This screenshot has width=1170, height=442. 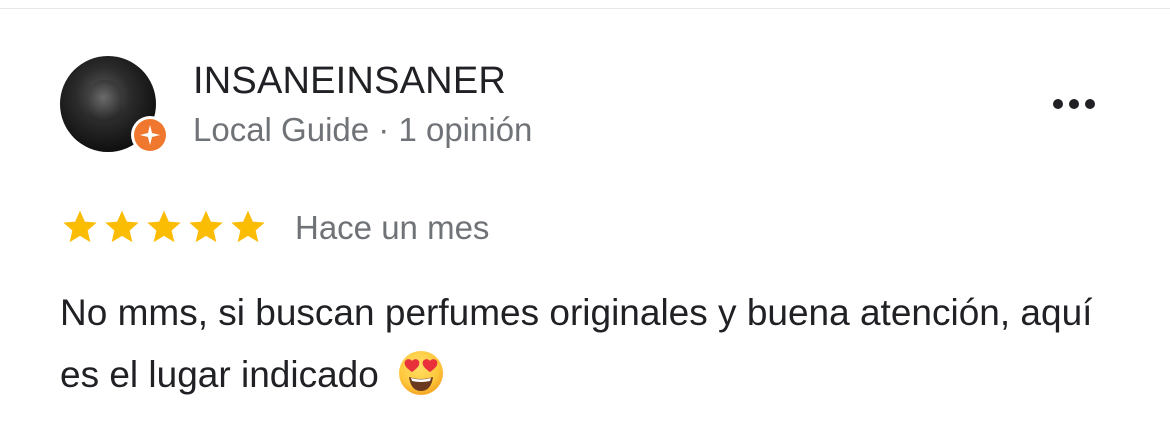 What do you see at coordinates (392, 227) in the screenshot?
I see `review-time: Hace un mes` at bounding box center [392, 227].